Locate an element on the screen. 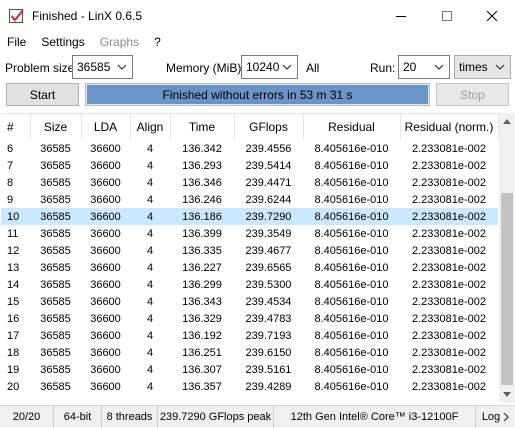 The height and width of the screenshot is (428, 515). memory-all-label: All is located at coordinates (312, 68).